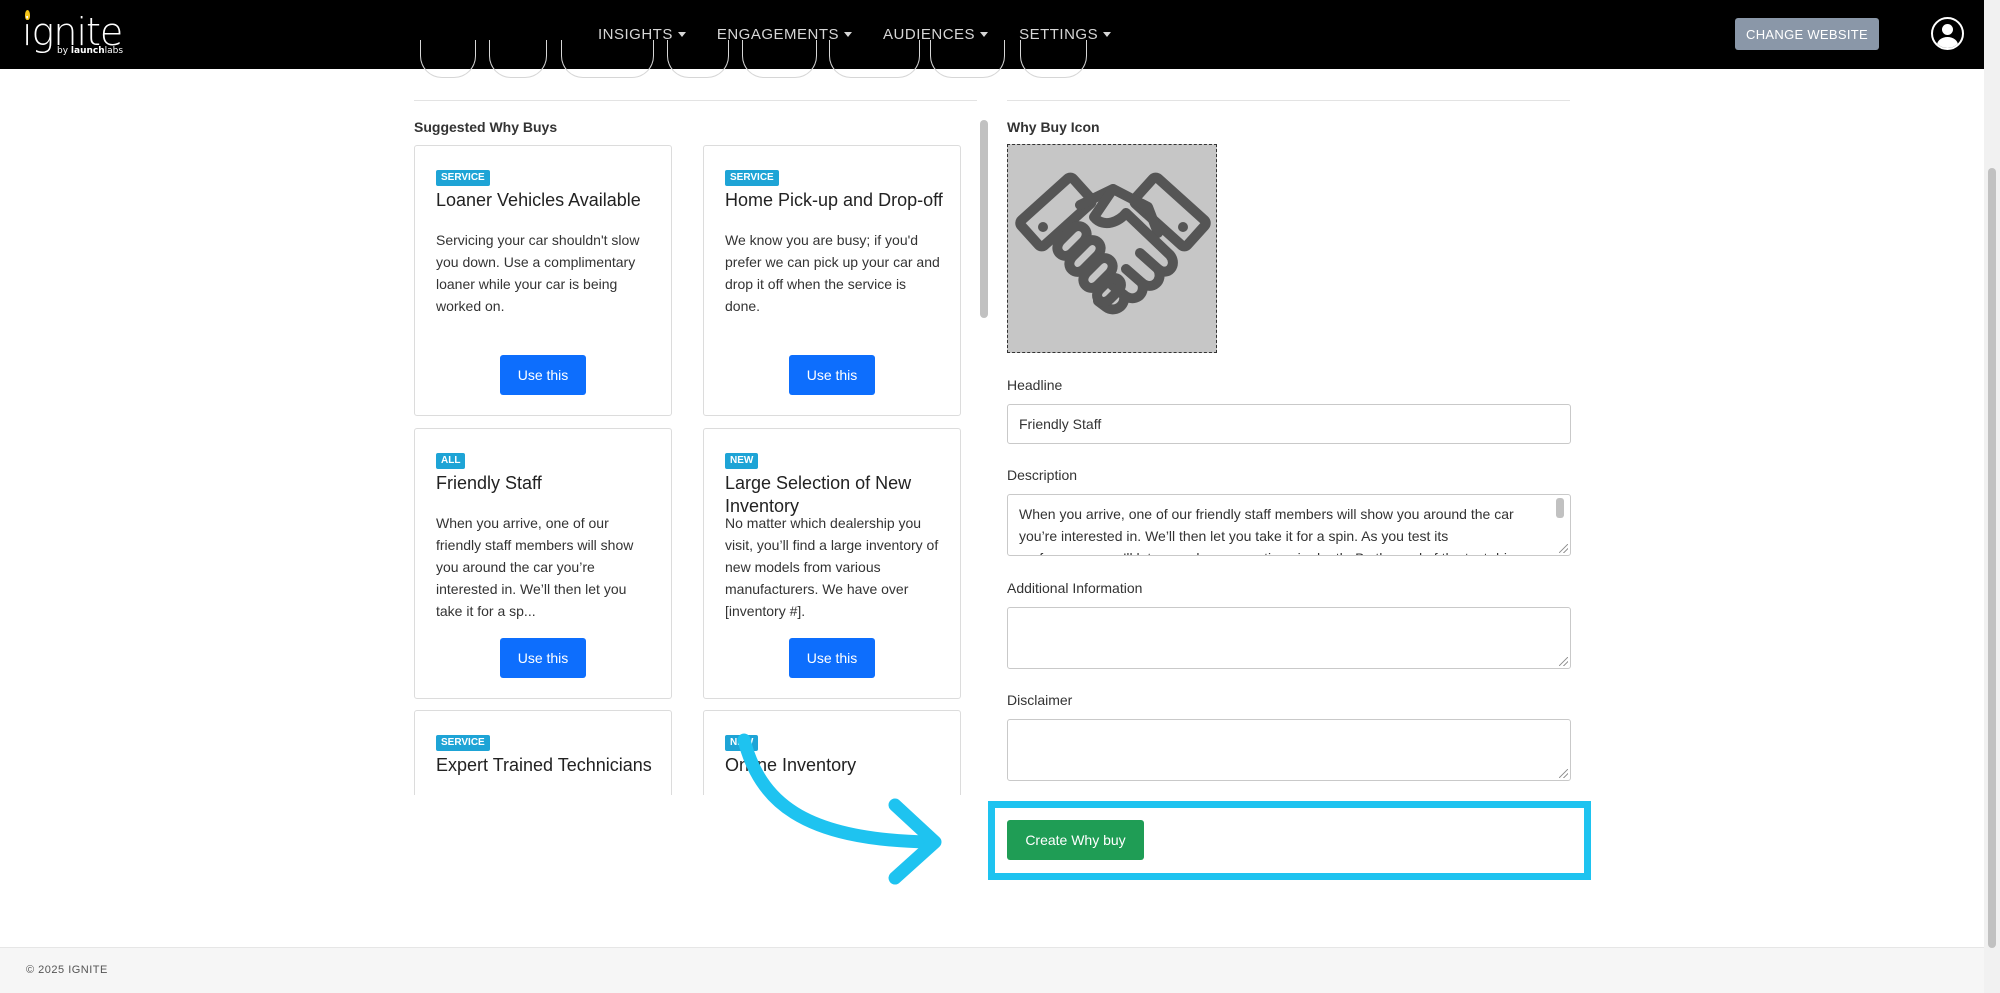 This screenshot has width=2000, height=993. I want to click on additional-information-textarea, so click(1289, 638).